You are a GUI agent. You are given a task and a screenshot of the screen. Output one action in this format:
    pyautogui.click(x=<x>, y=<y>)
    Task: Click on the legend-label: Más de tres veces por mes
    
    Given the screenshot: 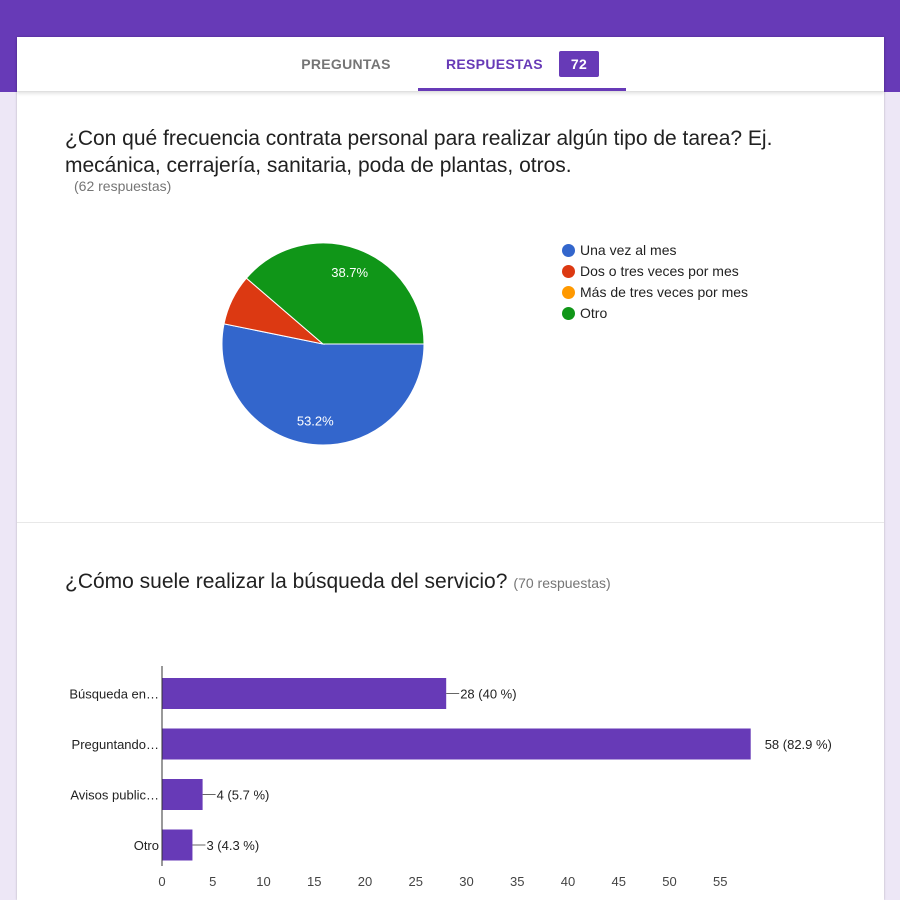 What is the action you would take?
    pyautogui.click(x=664, y=292)
    